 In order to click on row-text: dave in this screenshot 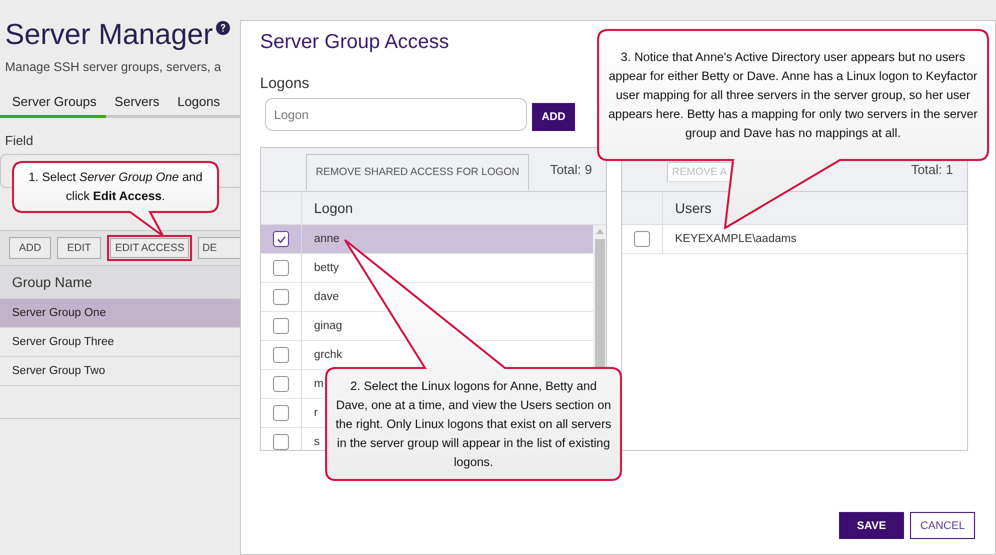, I will do `click(326, 297)`.